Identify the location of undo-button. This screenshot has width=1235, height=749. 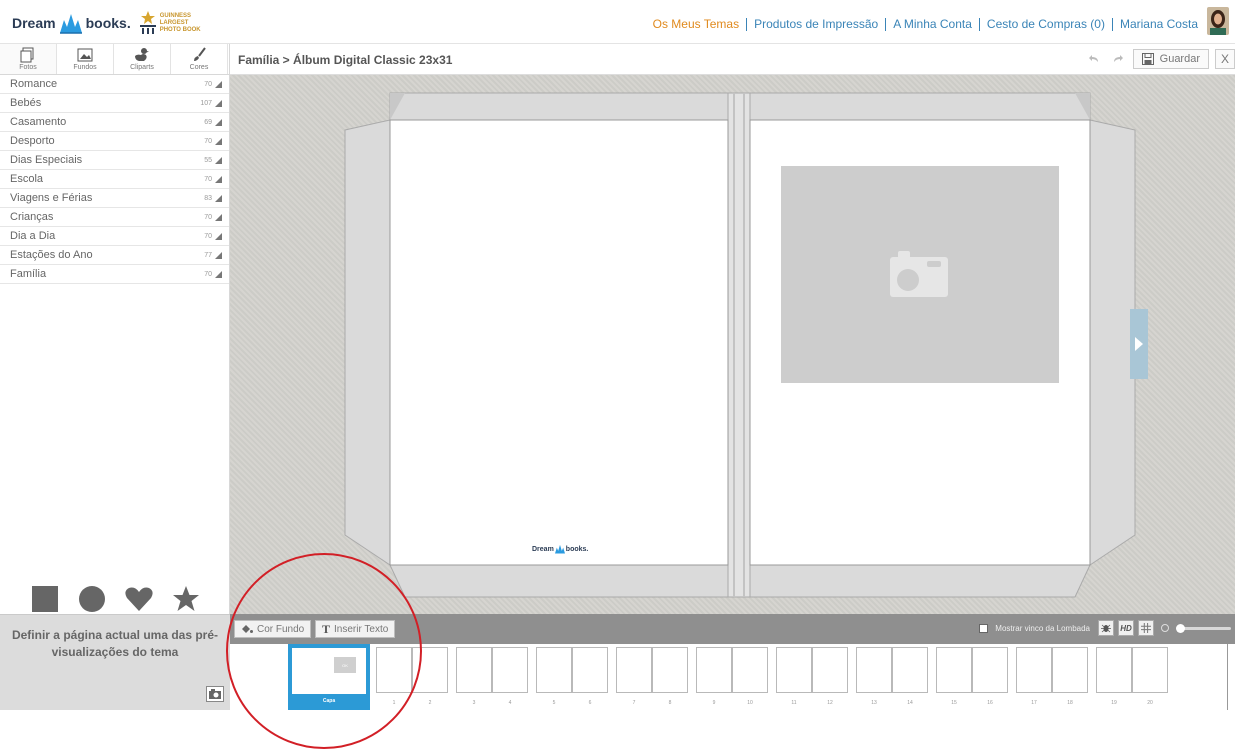
(1094, 59).